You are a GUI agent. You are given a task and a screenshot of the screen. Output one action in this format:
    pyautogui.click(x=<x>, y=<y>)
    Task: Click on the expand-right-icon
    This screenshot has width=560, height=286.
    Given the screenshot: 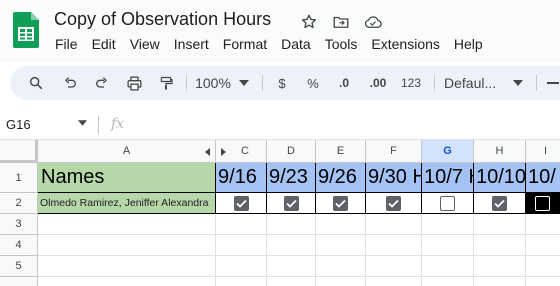 What is the action you would take?
    pyautogui.click(x=223, y=152)
    